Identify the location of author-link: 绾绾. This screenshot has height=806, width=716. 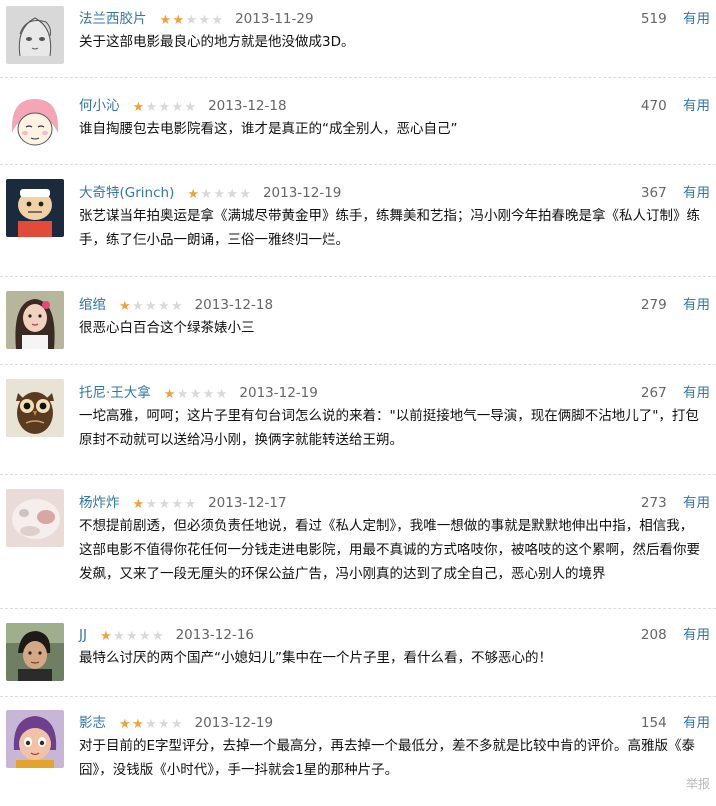
(92, 305).